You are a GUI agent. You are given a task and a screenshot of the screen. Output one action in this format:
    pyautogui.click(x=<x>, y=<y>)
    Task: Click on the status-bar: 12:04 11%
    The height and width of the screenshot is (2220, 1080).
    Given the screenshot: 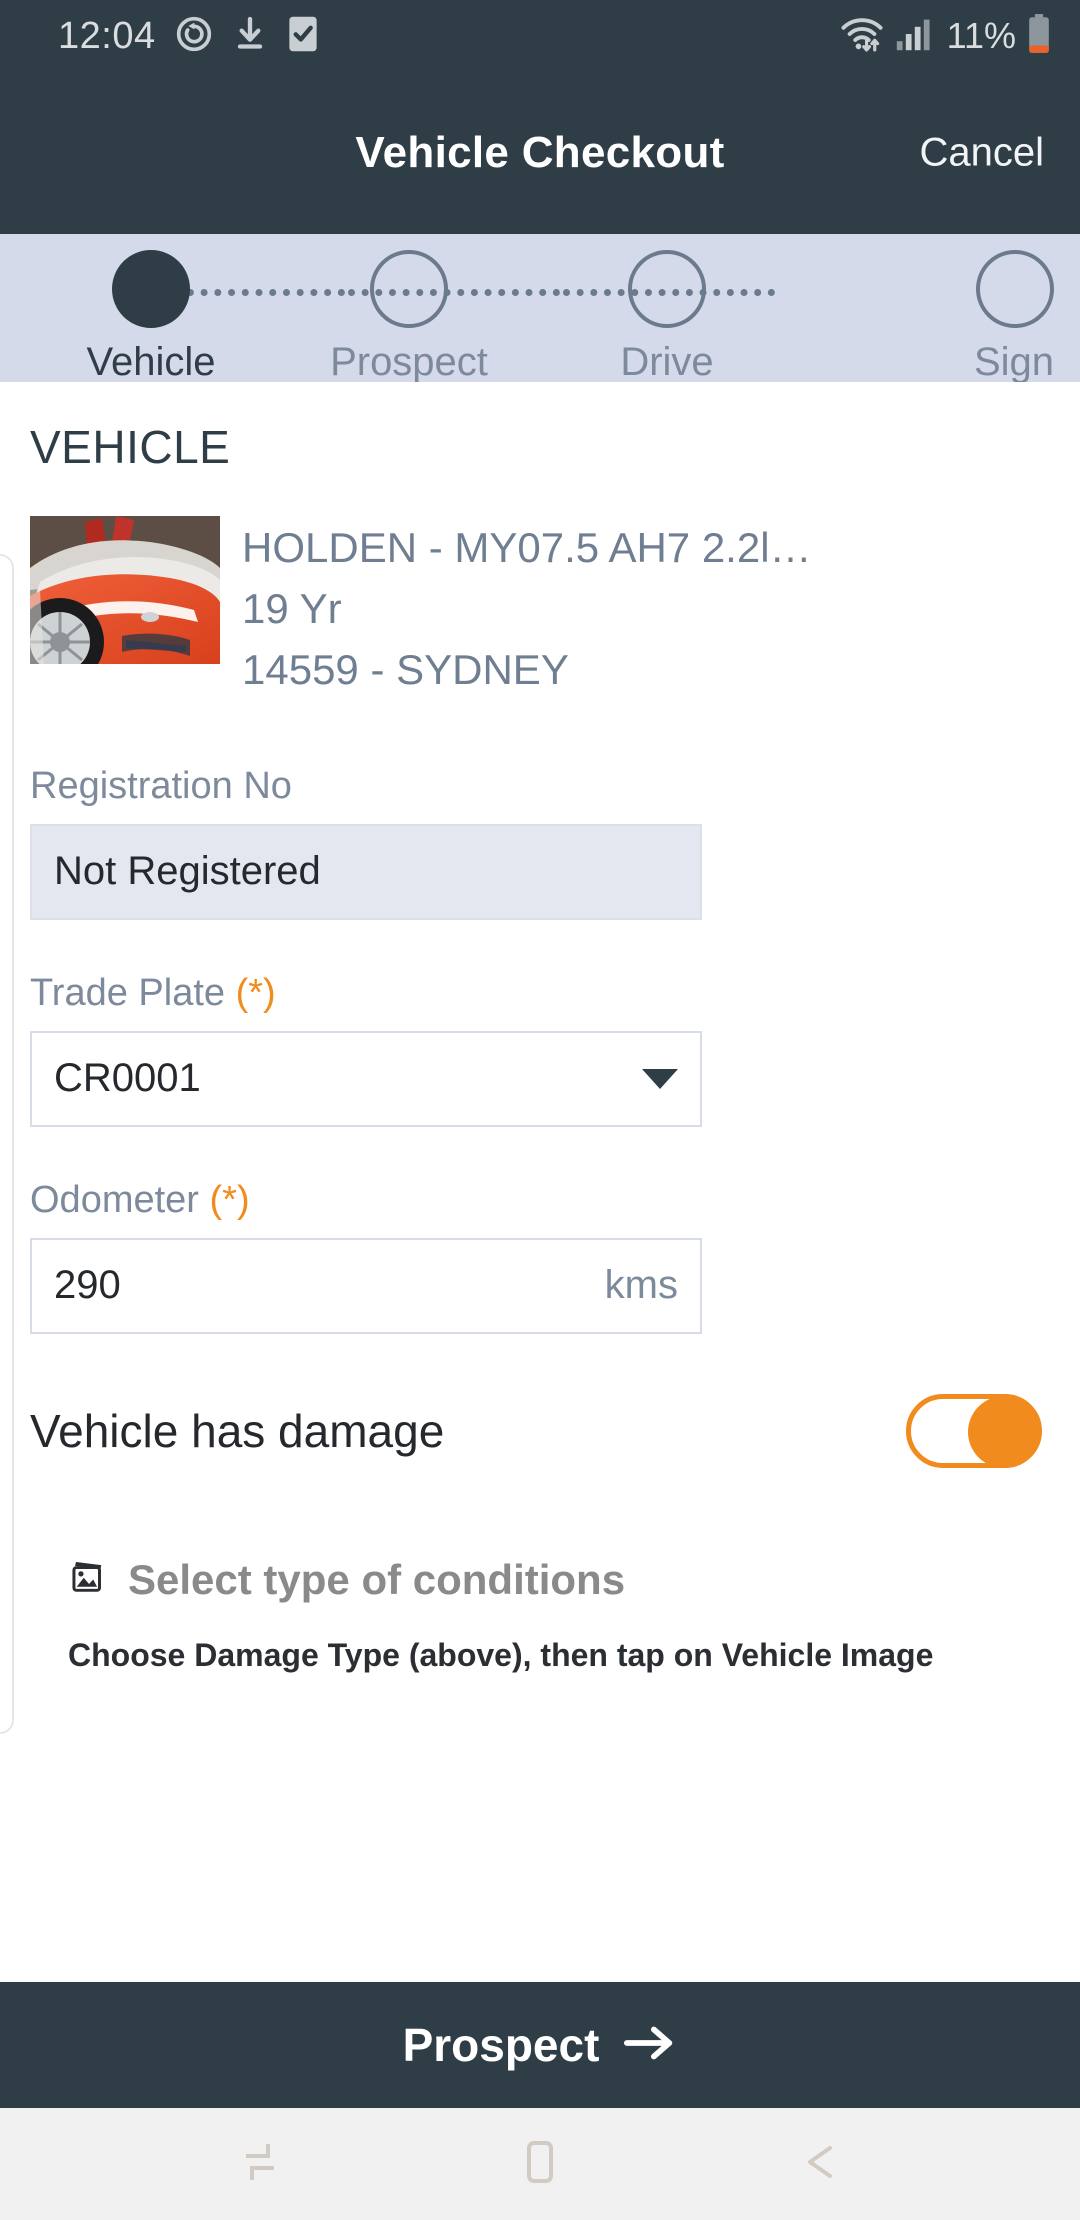 What is the action you would take?
    pyautogui.click(x=540, y=36)
    